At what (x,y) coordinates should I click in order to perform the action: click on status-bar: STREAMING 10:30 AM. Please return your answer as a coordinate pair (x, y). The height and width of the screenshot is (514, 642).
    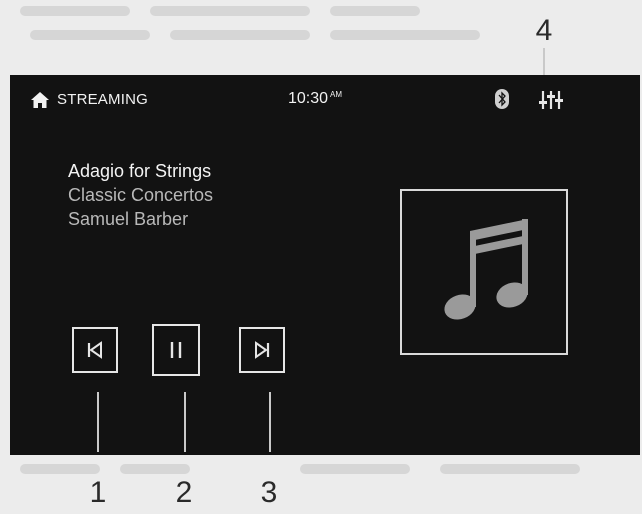
    Looking at the image, I should click on (325, 100).